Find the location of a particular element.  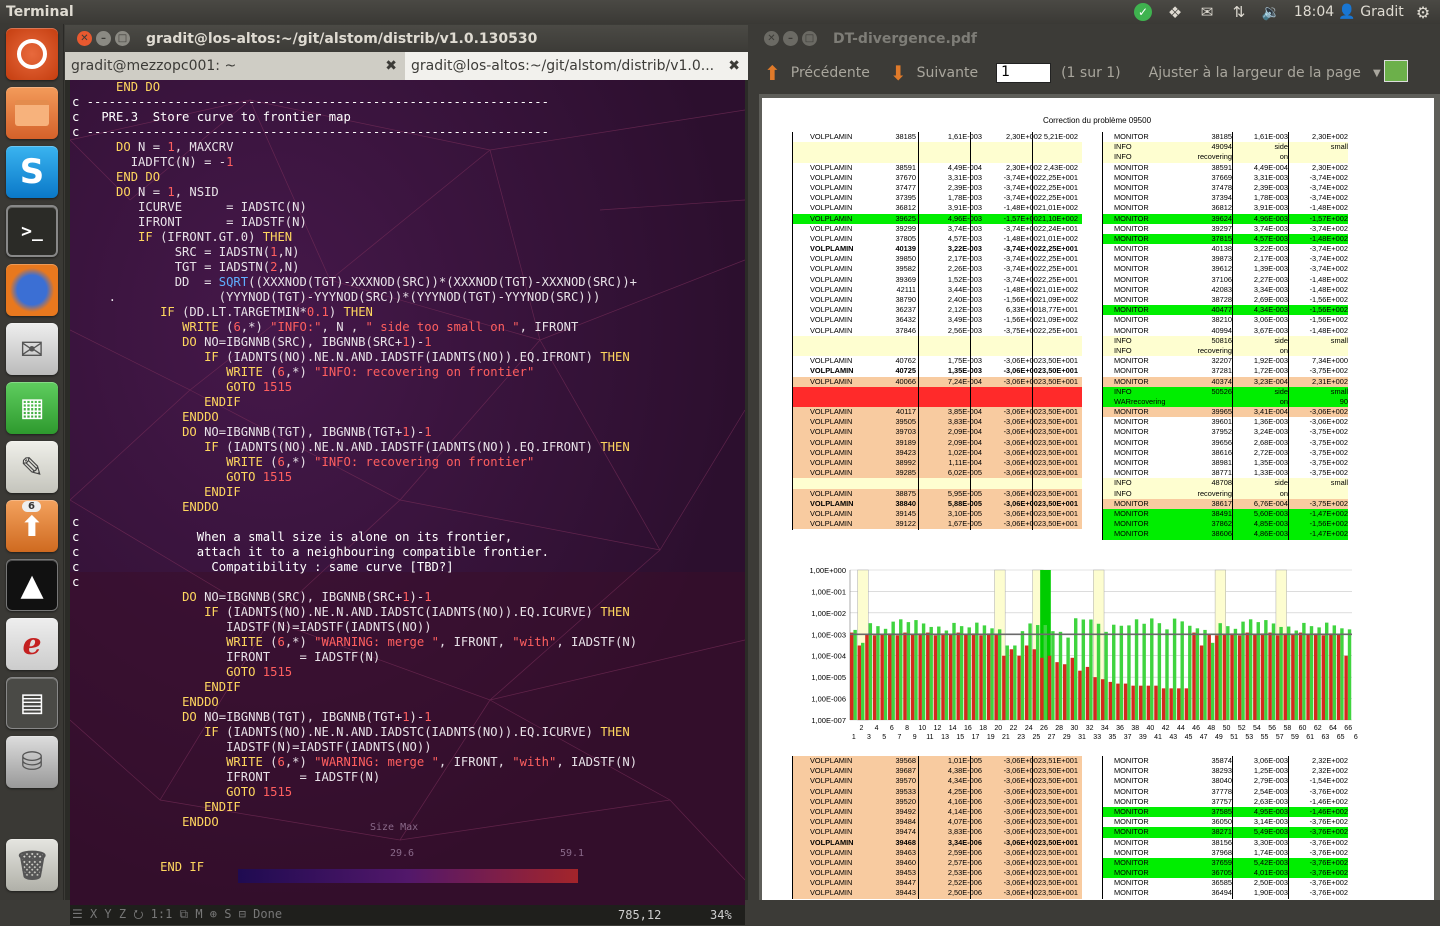

prev-page-button: Précédente is located at coordinates (830, 73).